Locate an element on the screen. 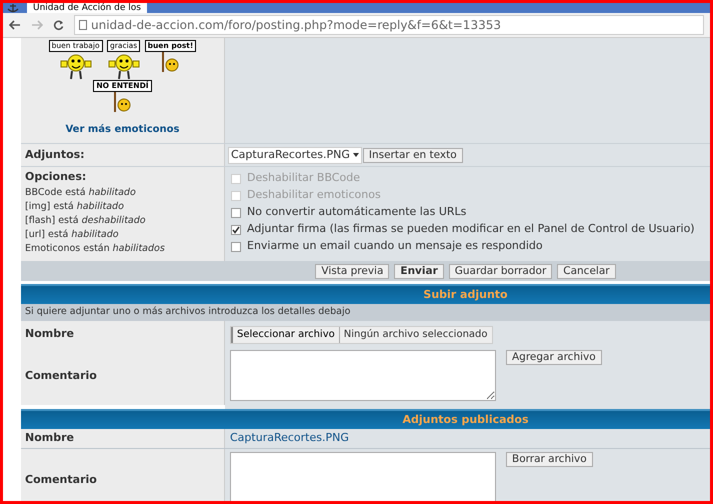 Image resolution: width=713 pixels, height=504 pixels. choose-file-button: Seleccionar archivo is located at coordinates (285, 334).